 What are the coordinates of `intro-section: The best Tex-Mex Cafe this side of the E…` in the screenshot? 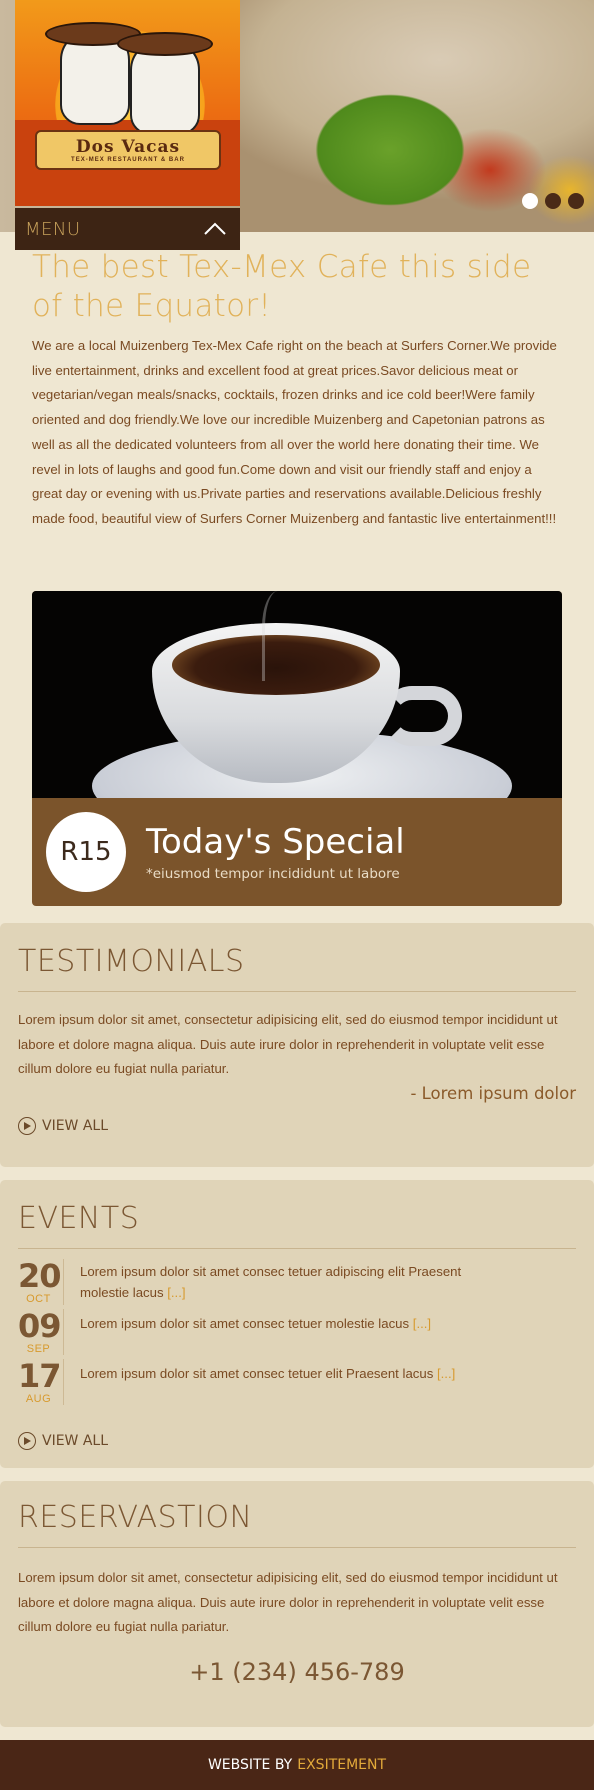 It's located at (297, 390).